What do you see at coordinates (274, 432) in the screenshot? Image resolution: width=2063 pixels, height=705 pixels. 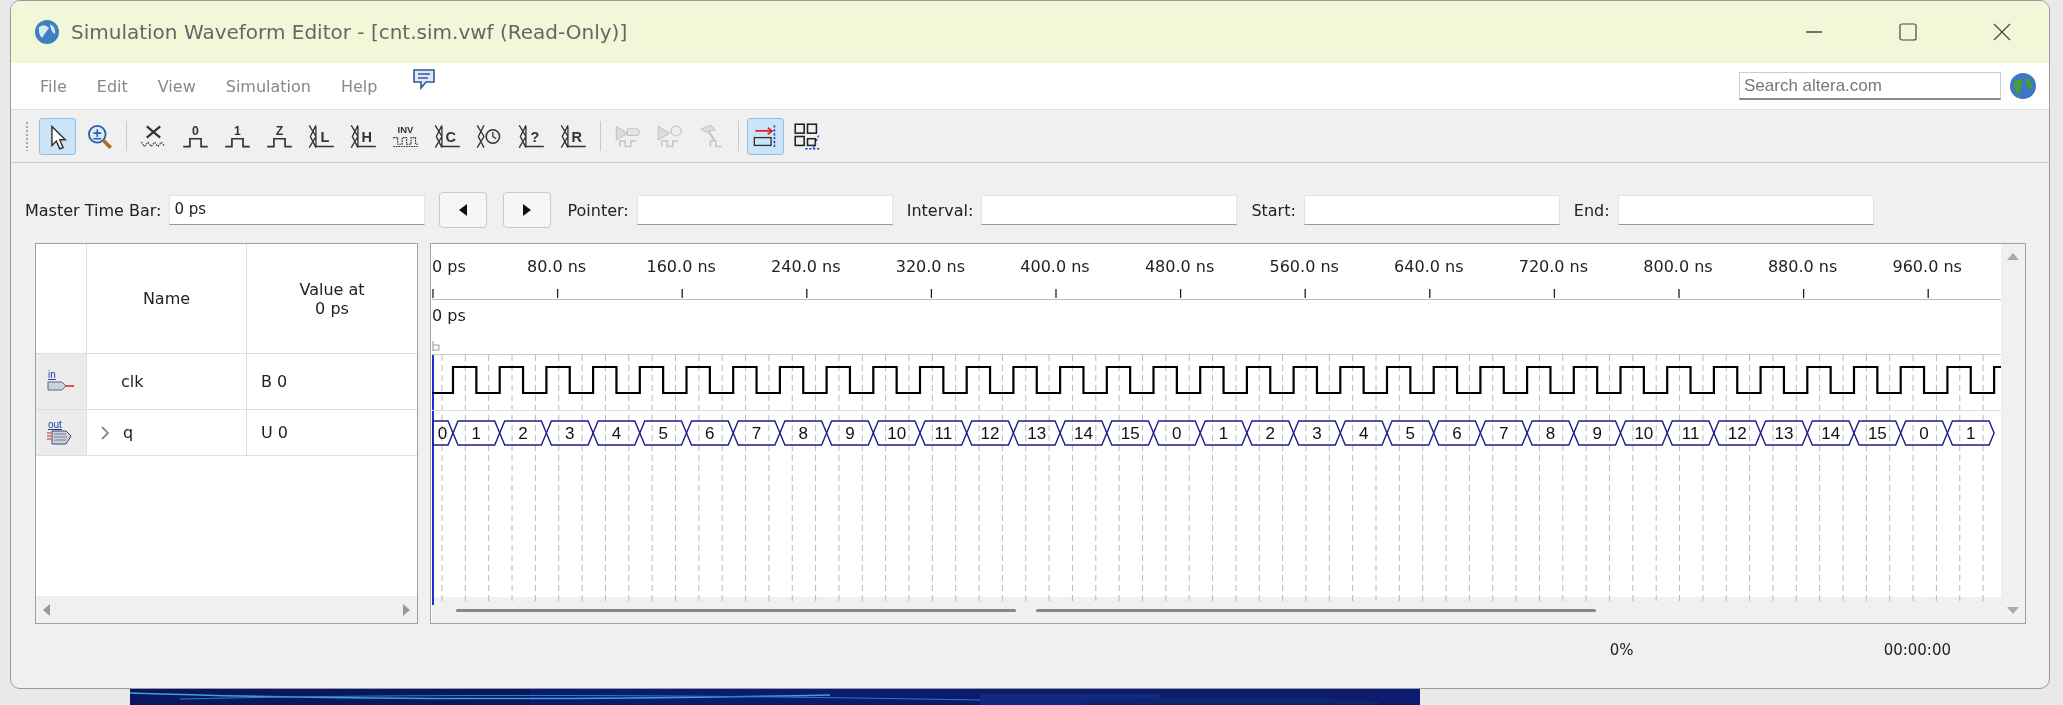 I see `signal-value: U 0` at bounding box center [274, 432].